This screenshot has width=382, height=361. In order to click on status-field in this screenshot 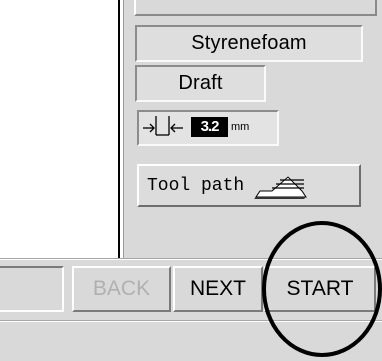, I will do `click(32, 289)`.